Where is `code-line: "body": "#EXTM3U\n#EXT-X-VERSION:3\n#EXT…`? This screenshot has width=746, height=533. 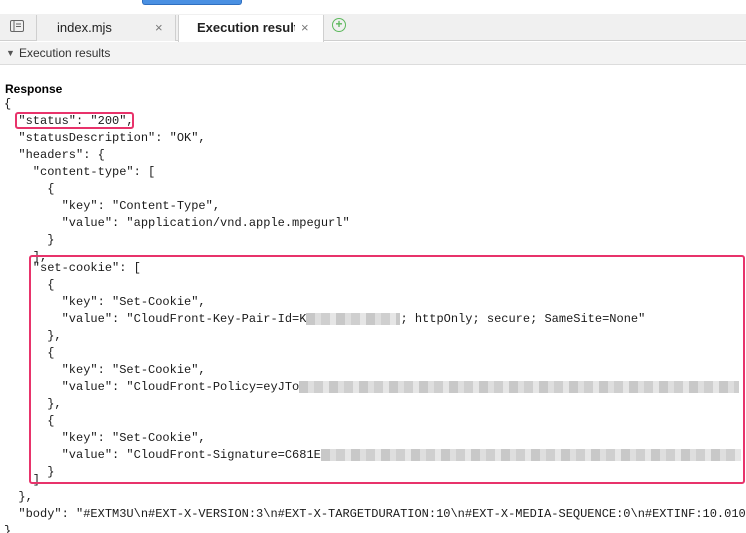 code-line: "body": "#EXTM3U\n#EXT-X-VERSION:3\n#EXT… is located at coordinates (375, 514).